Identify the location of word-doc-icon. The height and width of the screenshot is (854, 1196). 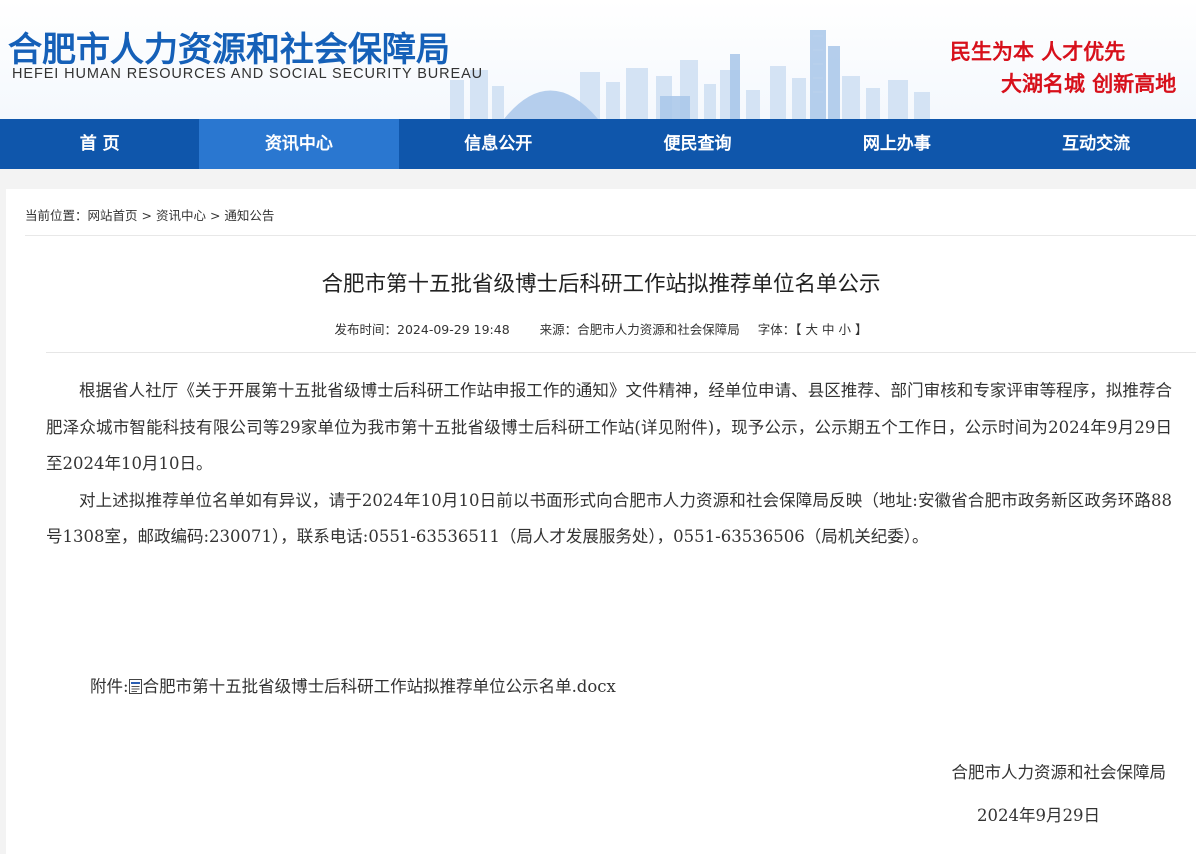
(135, 686).